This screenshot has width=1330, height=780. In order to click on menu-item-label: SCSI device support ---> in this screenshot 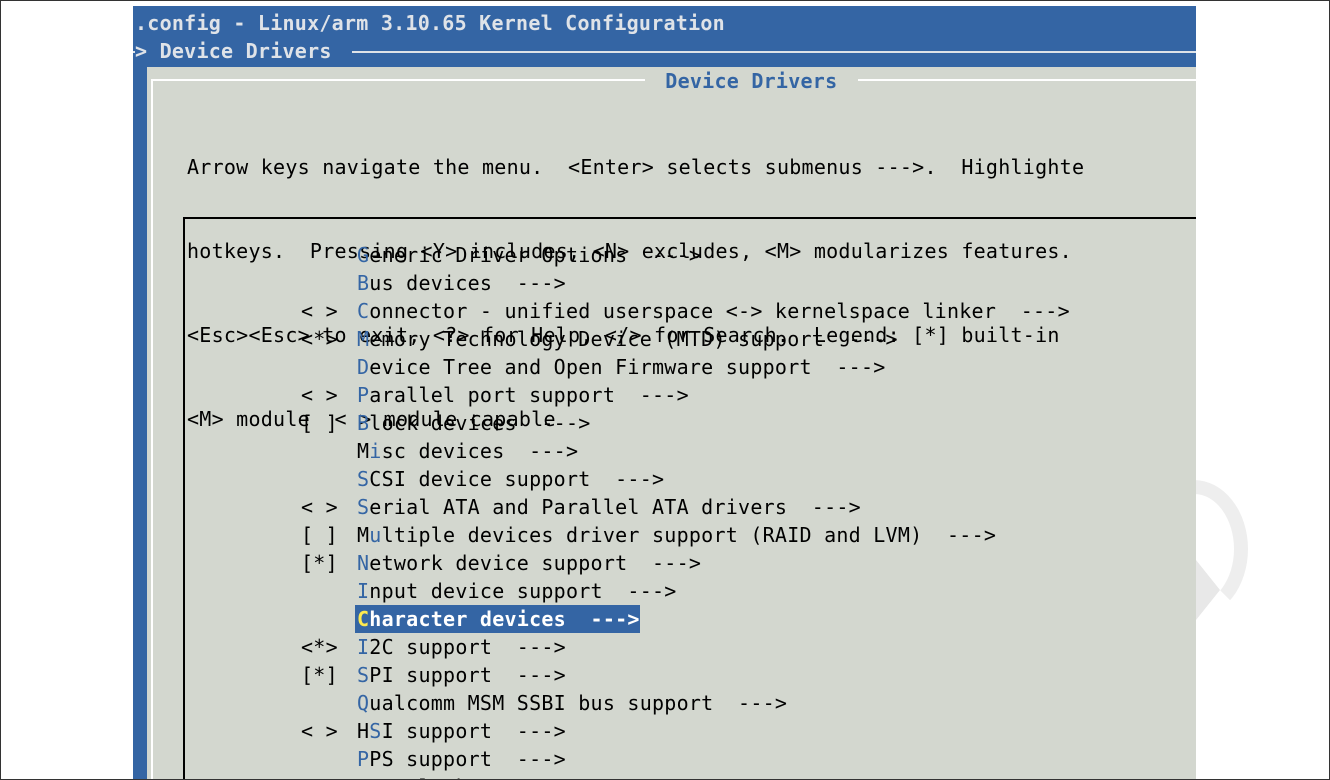, I will do `click(510, 479)`.